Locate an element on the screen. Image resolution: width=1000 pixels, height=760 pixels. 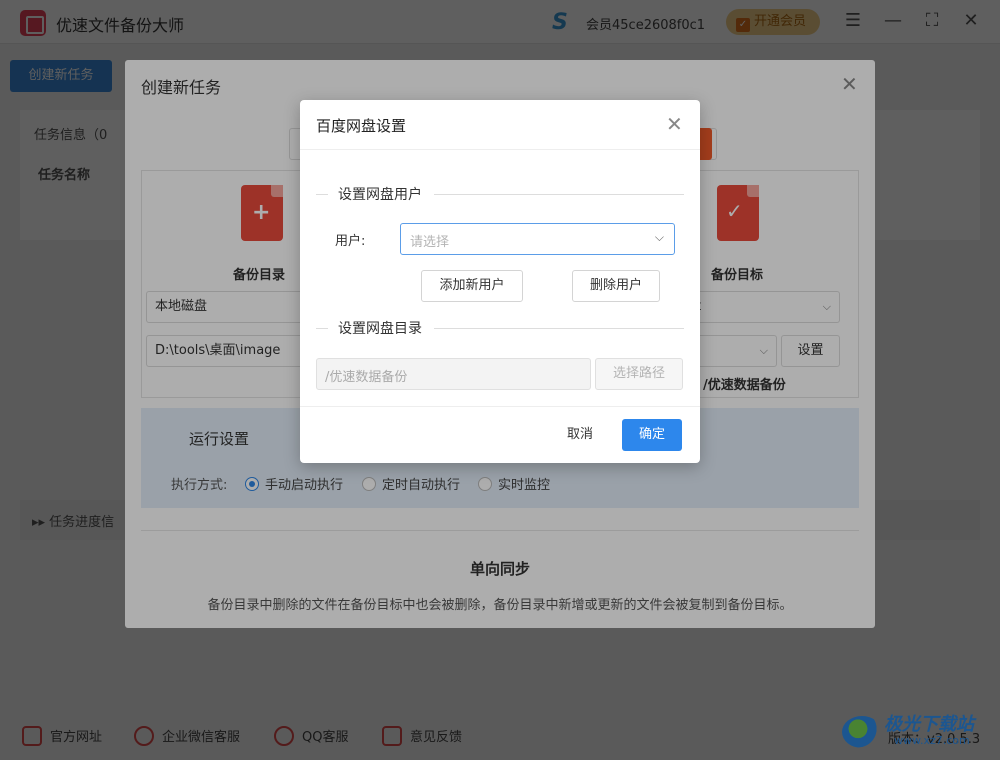
cancel-button: 取消 is located at coordinates (580, 435).